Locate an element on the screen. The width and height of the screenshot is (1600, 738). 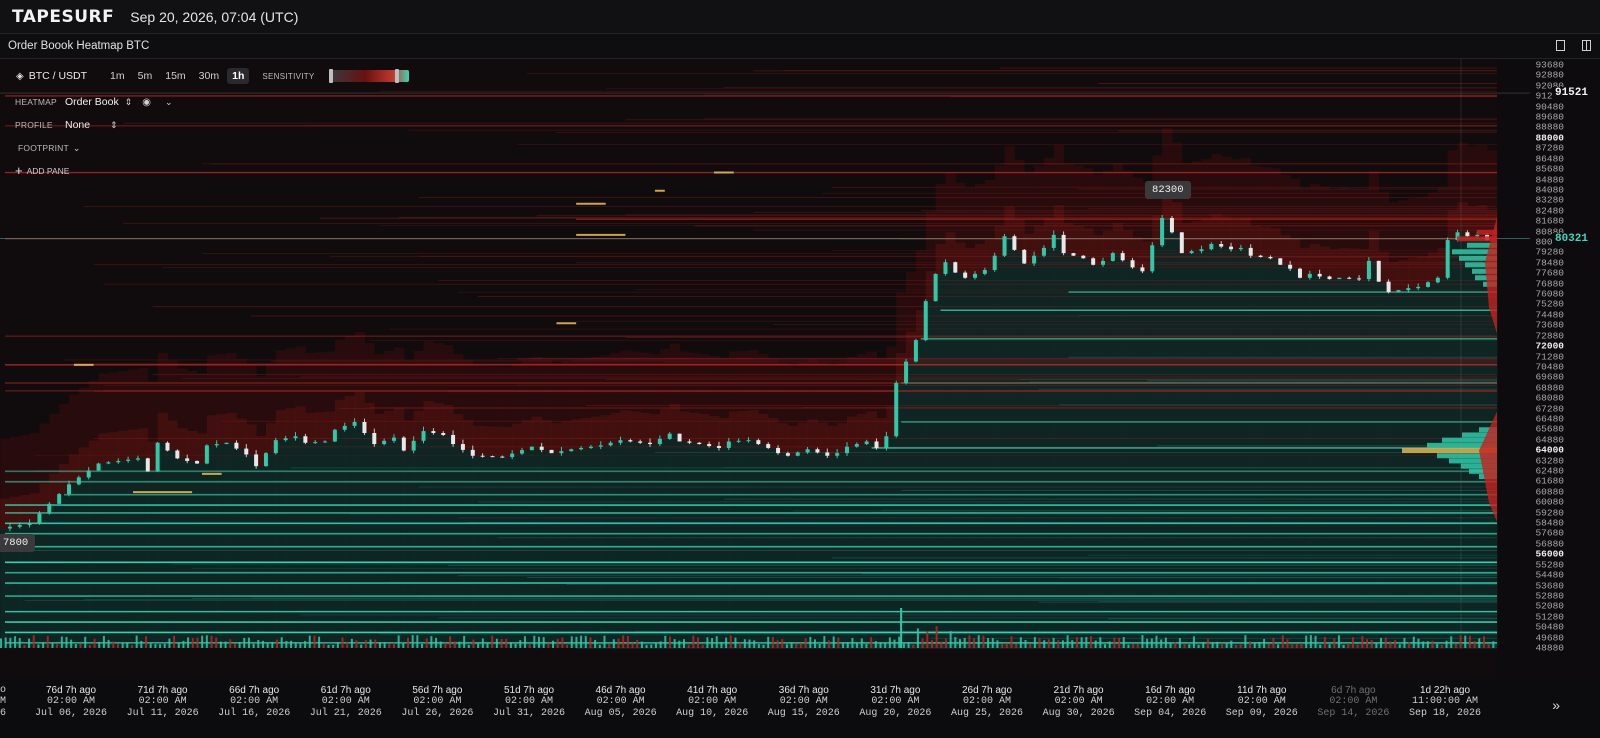
sensitivity-min-handle is located at coordinates (330, 76).